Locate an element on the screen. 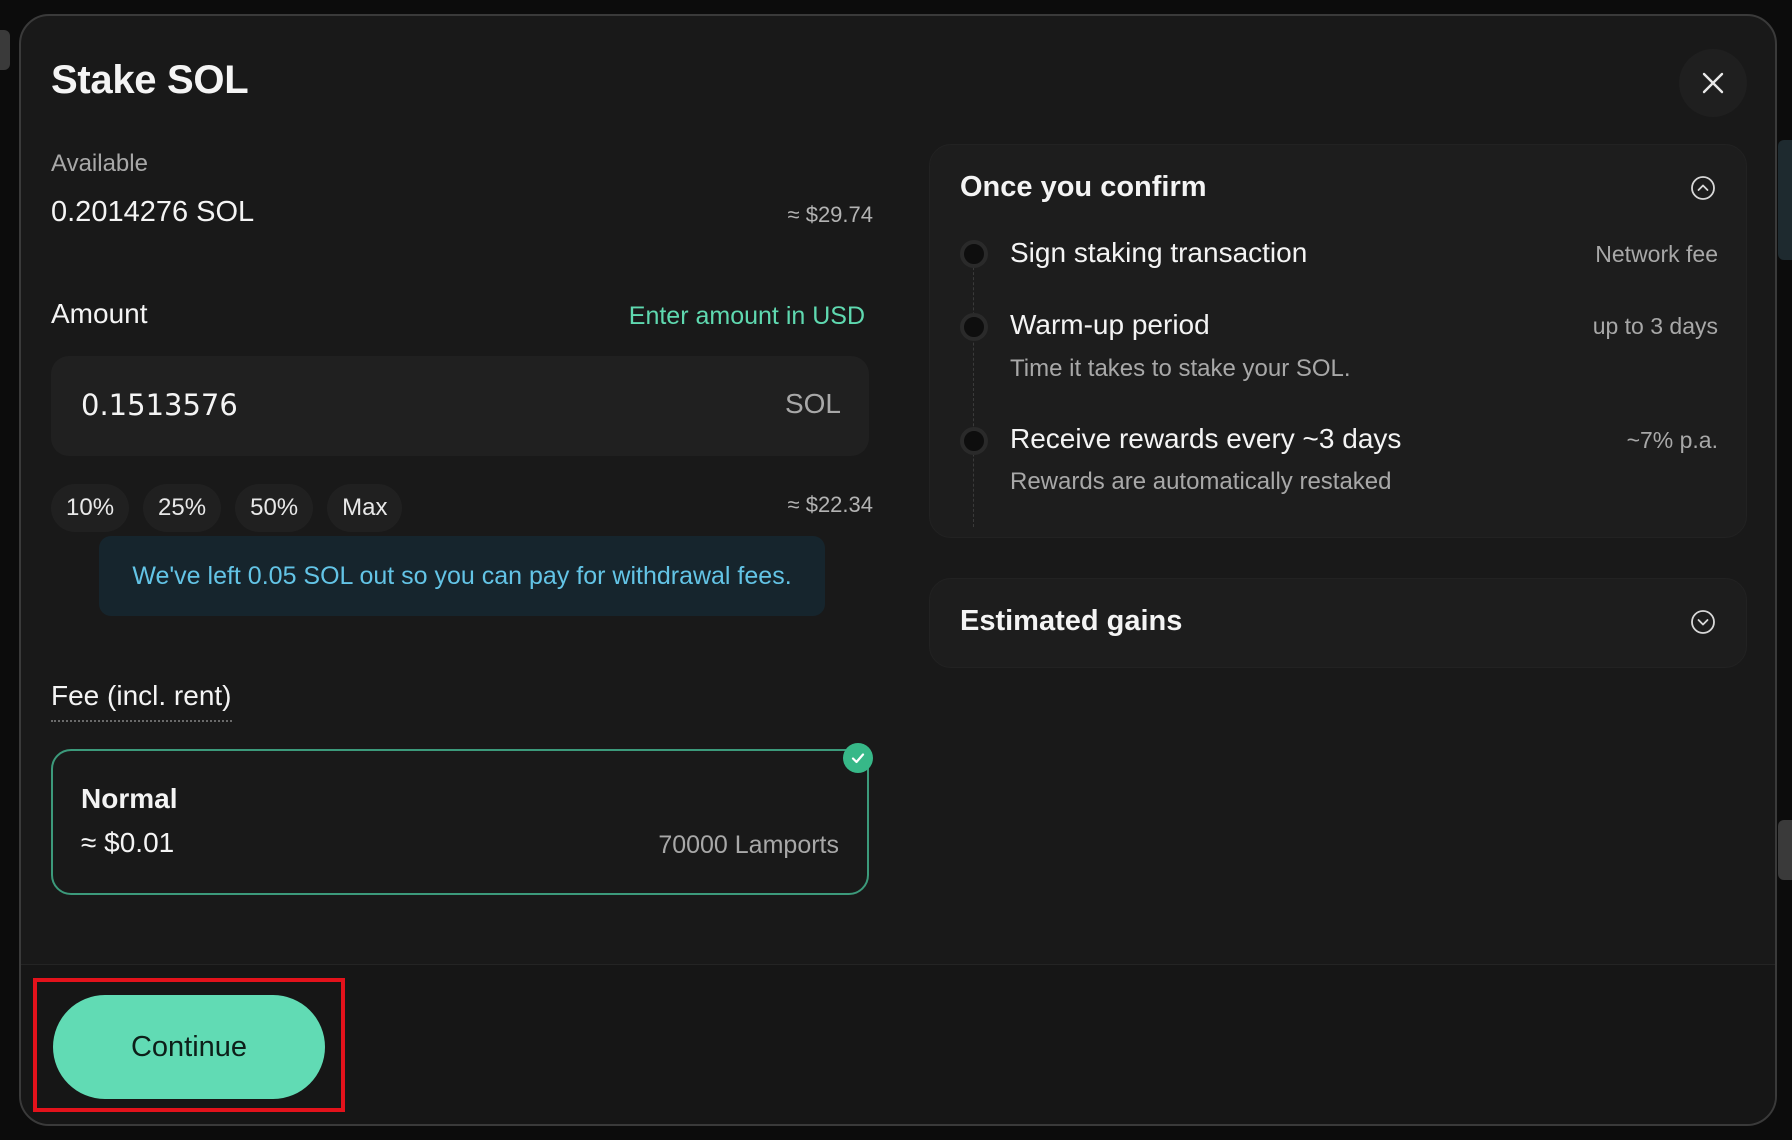  amount-label: Amount is located at coordinates (99, 313).